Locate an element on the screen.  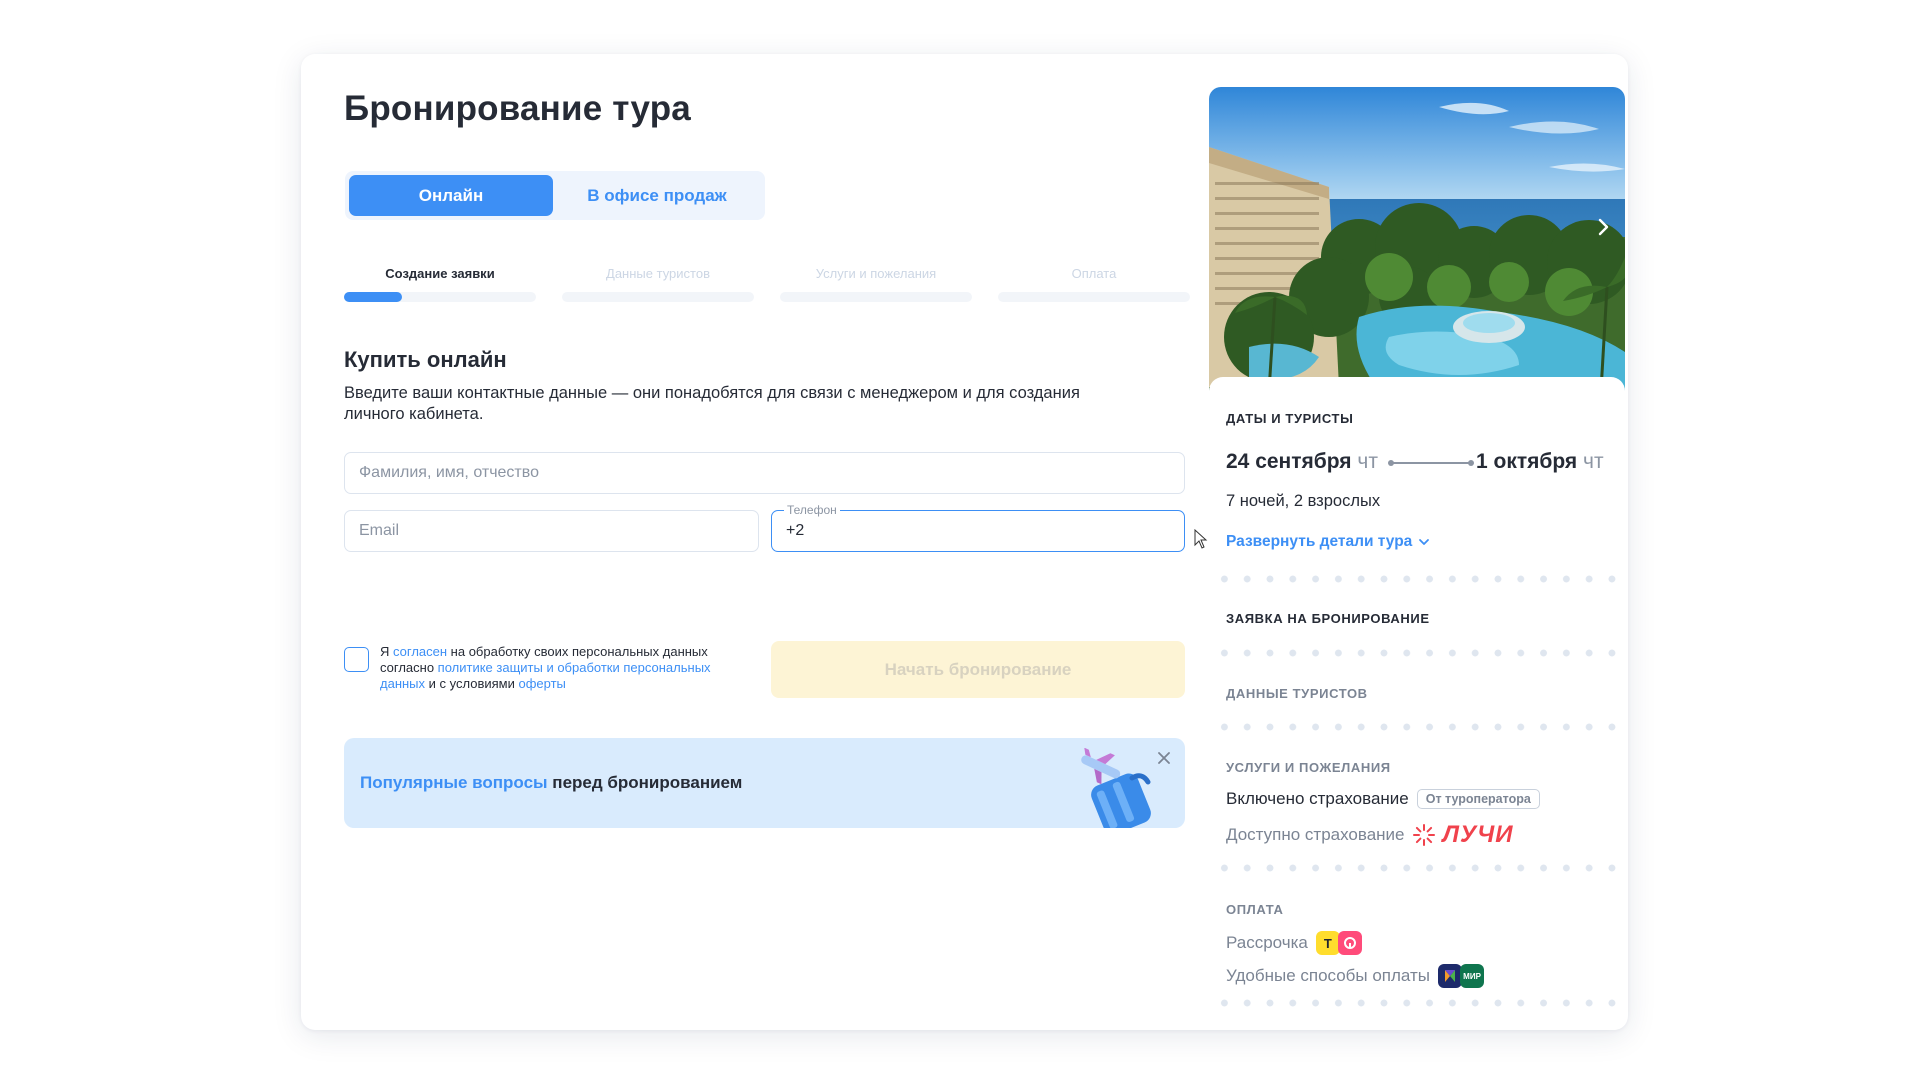
chevron-right-icon is located at coordinates (1603, 227).